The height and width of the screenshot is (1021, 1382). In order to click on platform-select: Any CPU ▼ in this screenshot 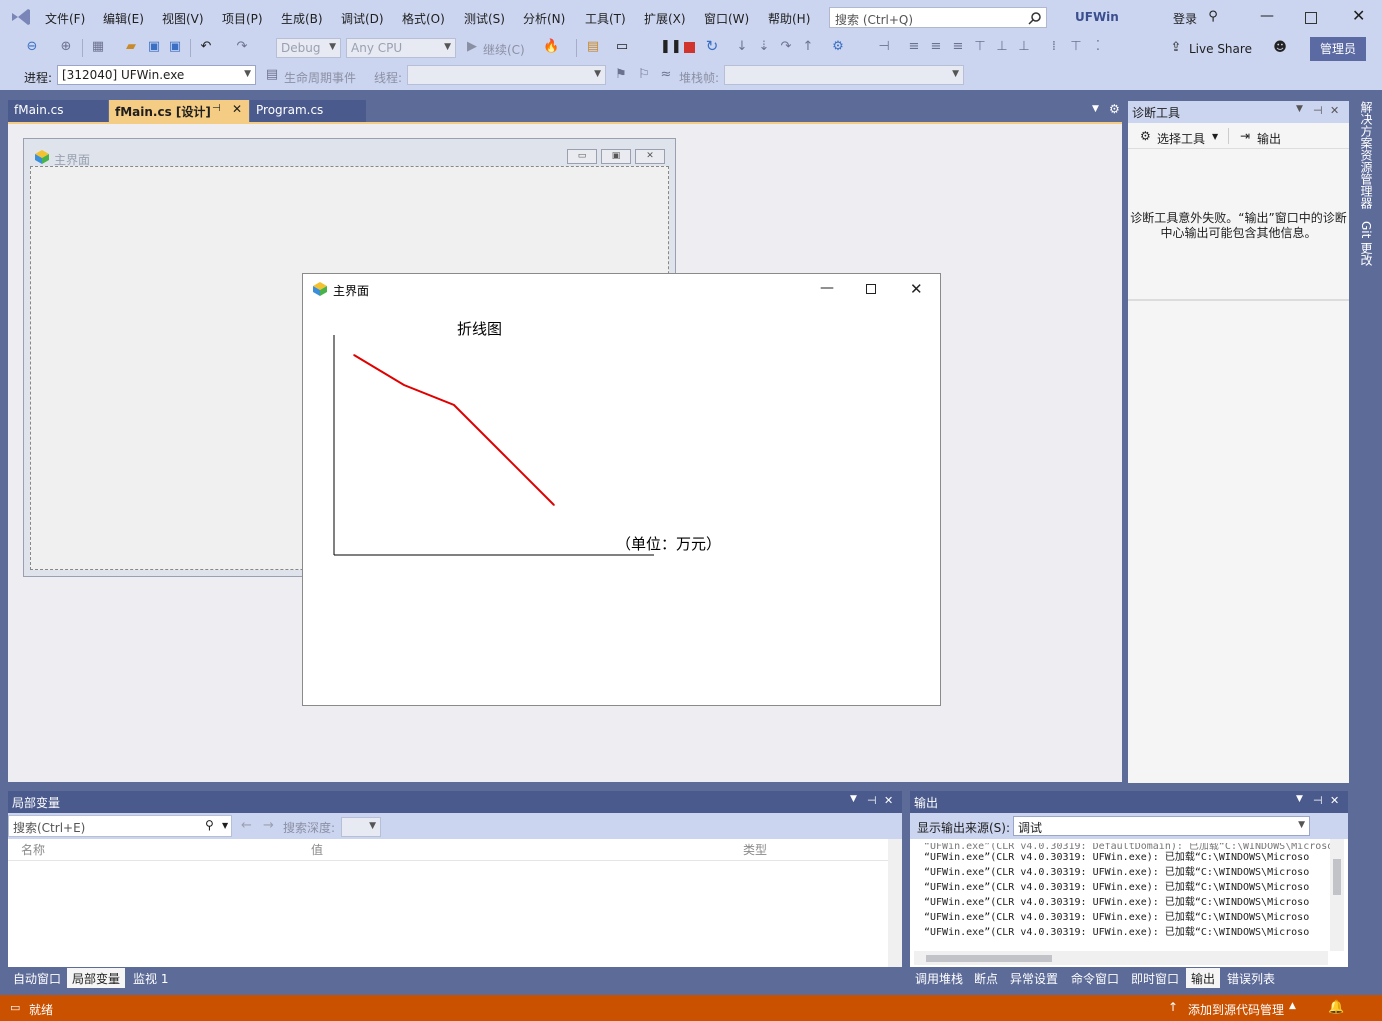, I will do `click(401, 48)`.